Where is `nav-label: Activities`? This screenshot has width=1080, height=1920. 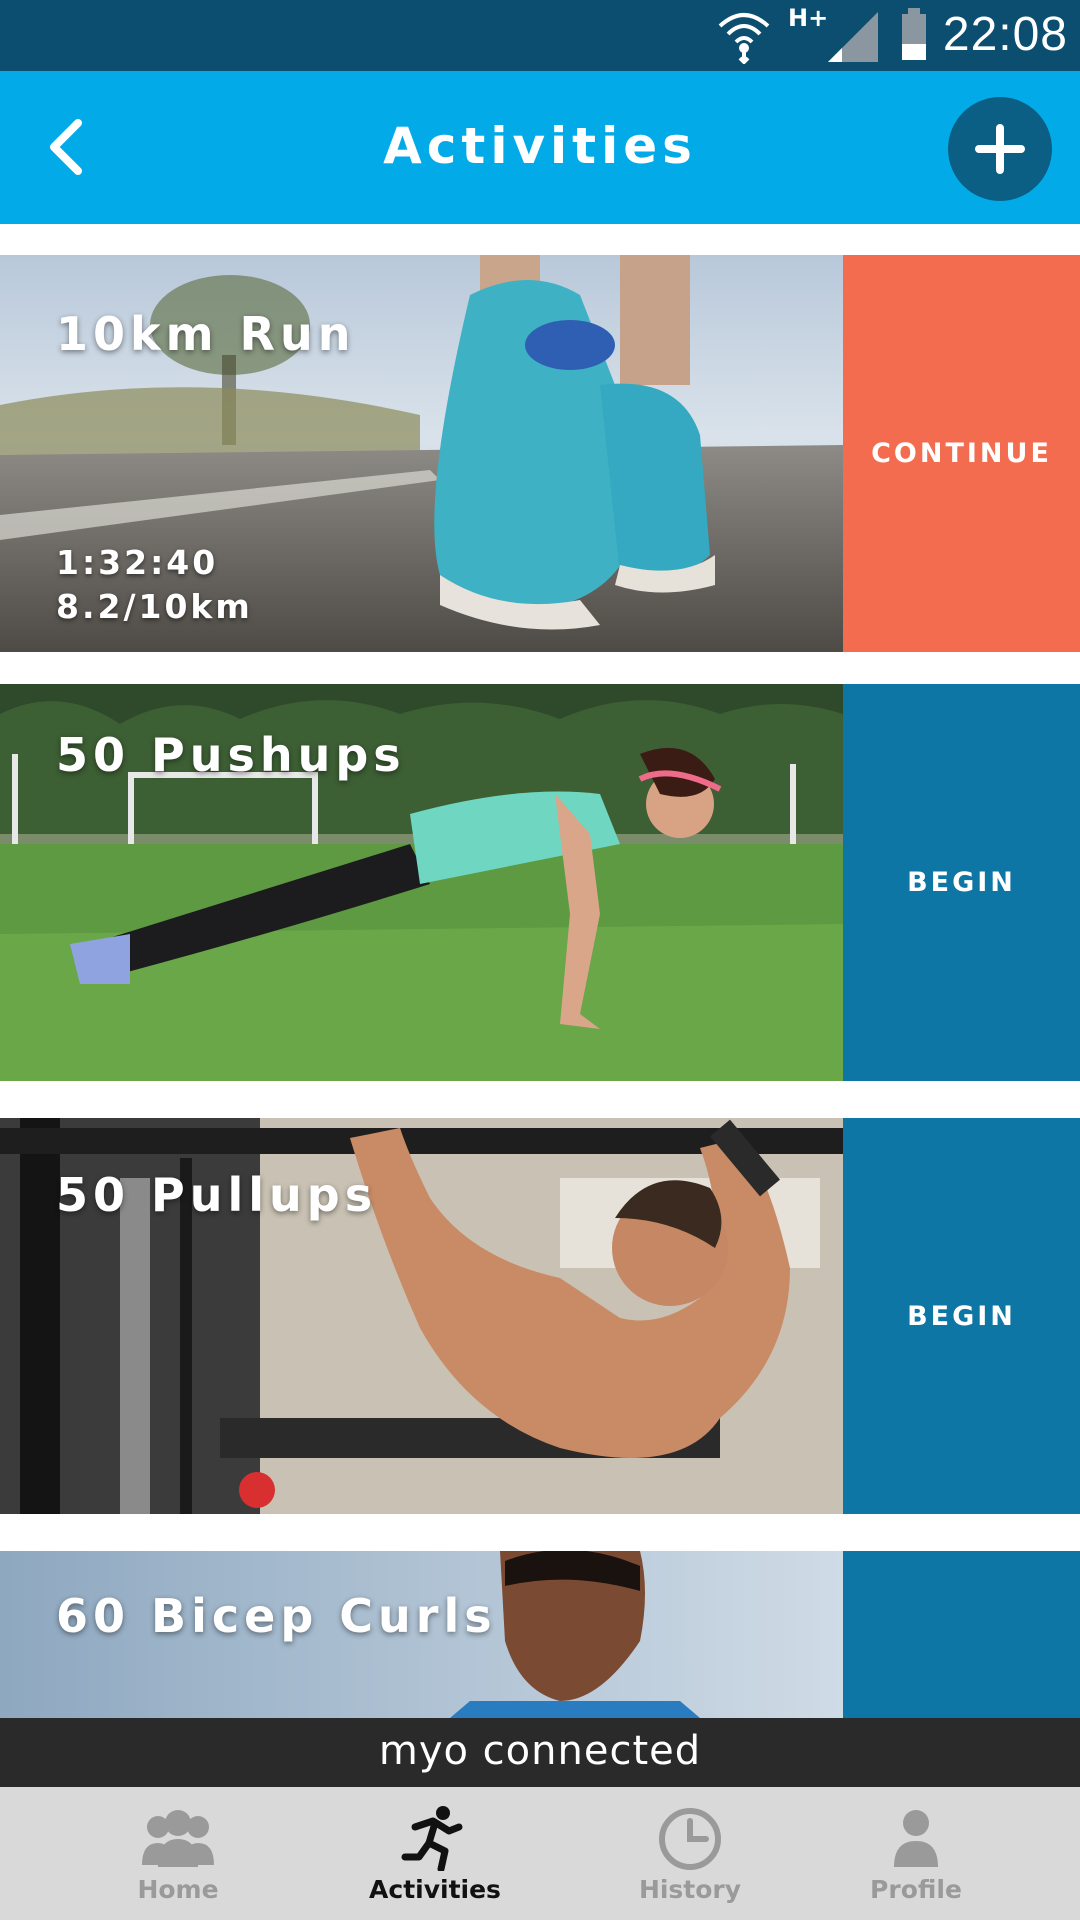 nav-label: Activities is located at coordinates (435, 1889).